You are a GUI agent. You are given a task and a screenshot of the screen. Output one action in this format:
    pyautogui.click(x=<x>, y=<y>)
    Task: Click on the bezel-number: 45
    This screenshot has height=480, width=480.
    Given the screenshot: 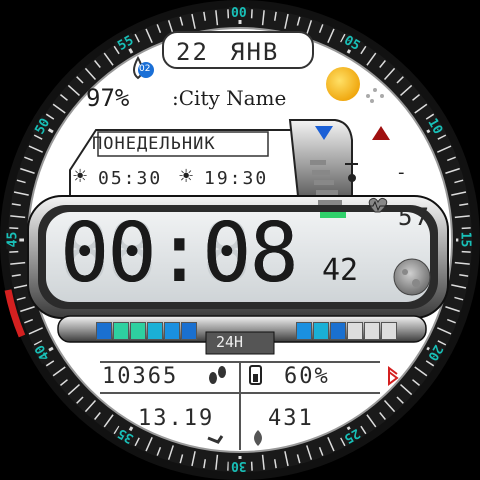 What is the action you would take?
    pyautogui.click(x=13, y=239)
    